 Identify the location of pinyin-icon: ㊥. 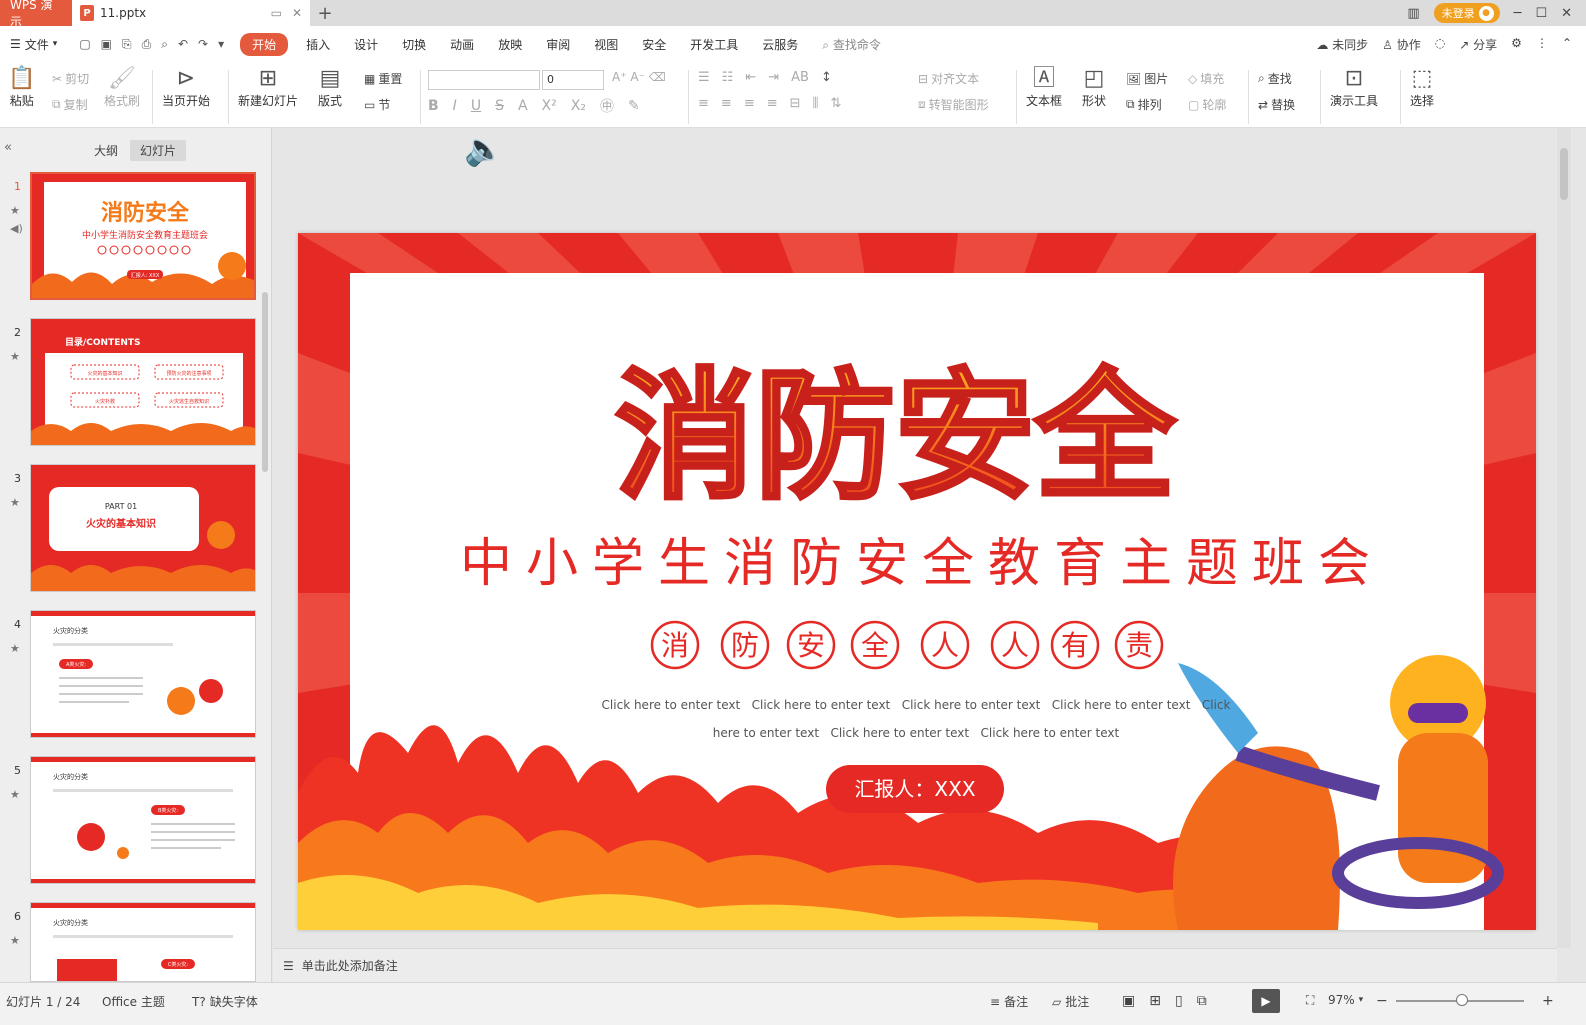
(607, 106).